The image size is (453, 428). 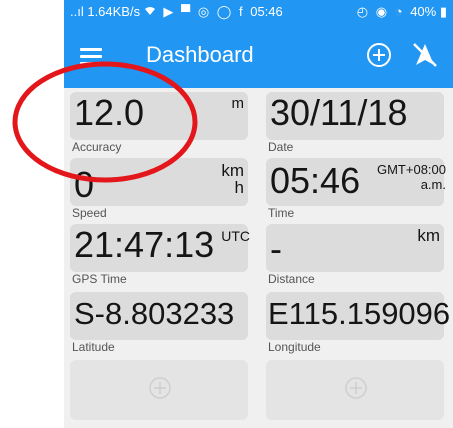 What do you see at coordinates (93, 347) in the screenshot?
I see `latitude-label: Latitude` at bounding box center [93, 347].